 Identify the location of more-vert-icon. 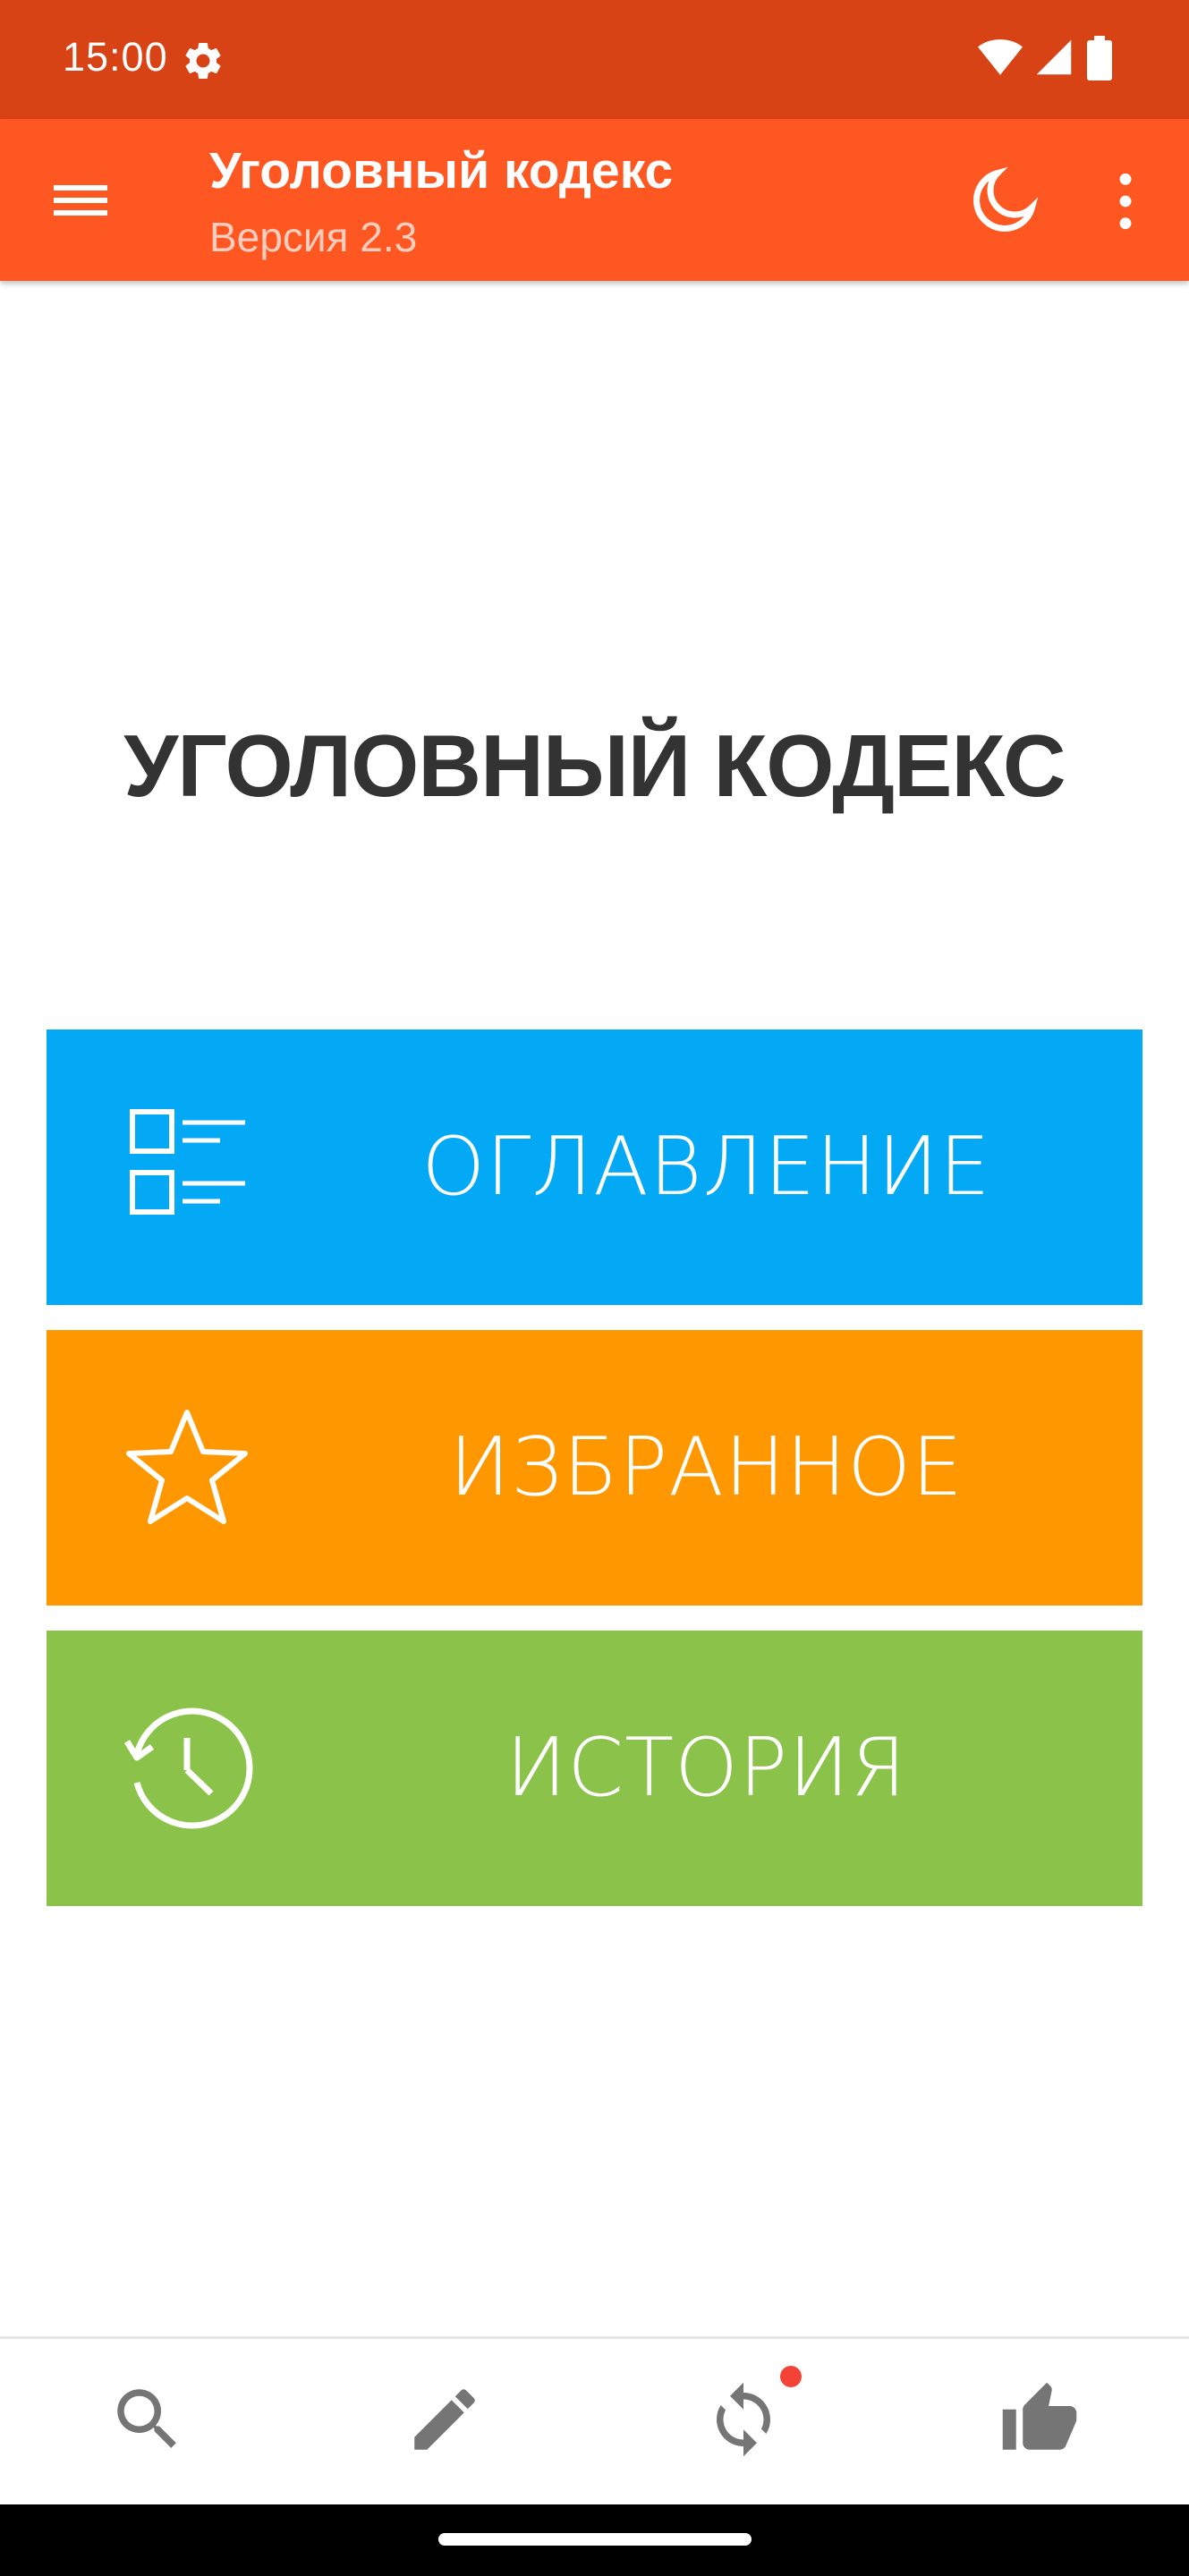
(1125, 201).